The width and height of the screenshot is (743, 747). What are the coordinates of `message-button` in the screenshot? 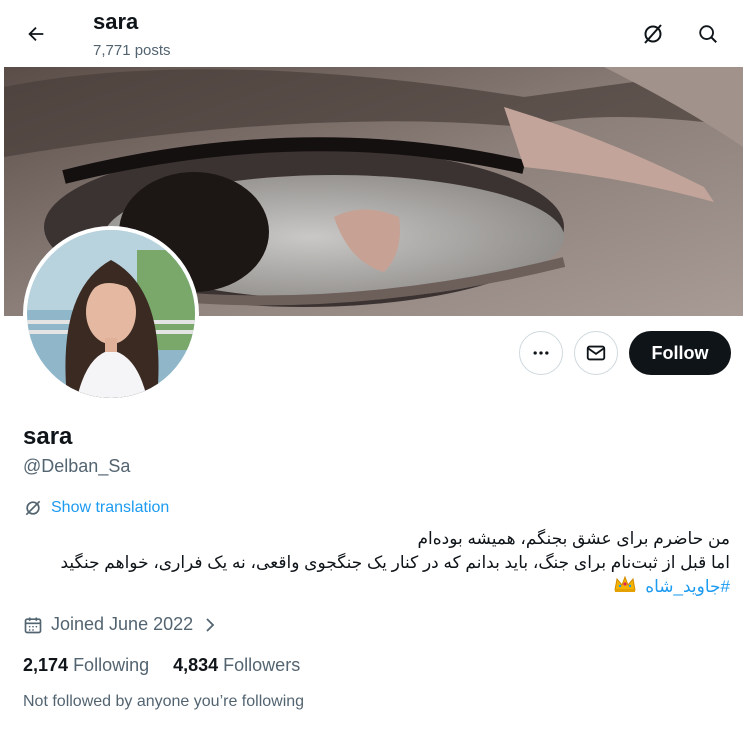 It's located at (596, 353).